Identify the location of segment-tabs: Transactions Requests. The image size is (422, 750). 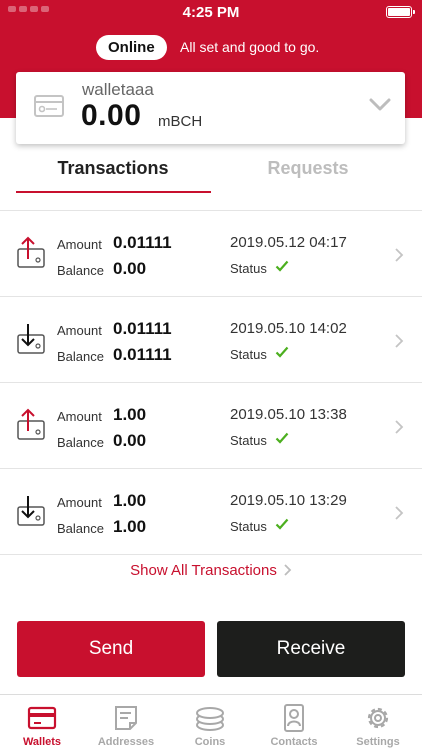
(210, 172).